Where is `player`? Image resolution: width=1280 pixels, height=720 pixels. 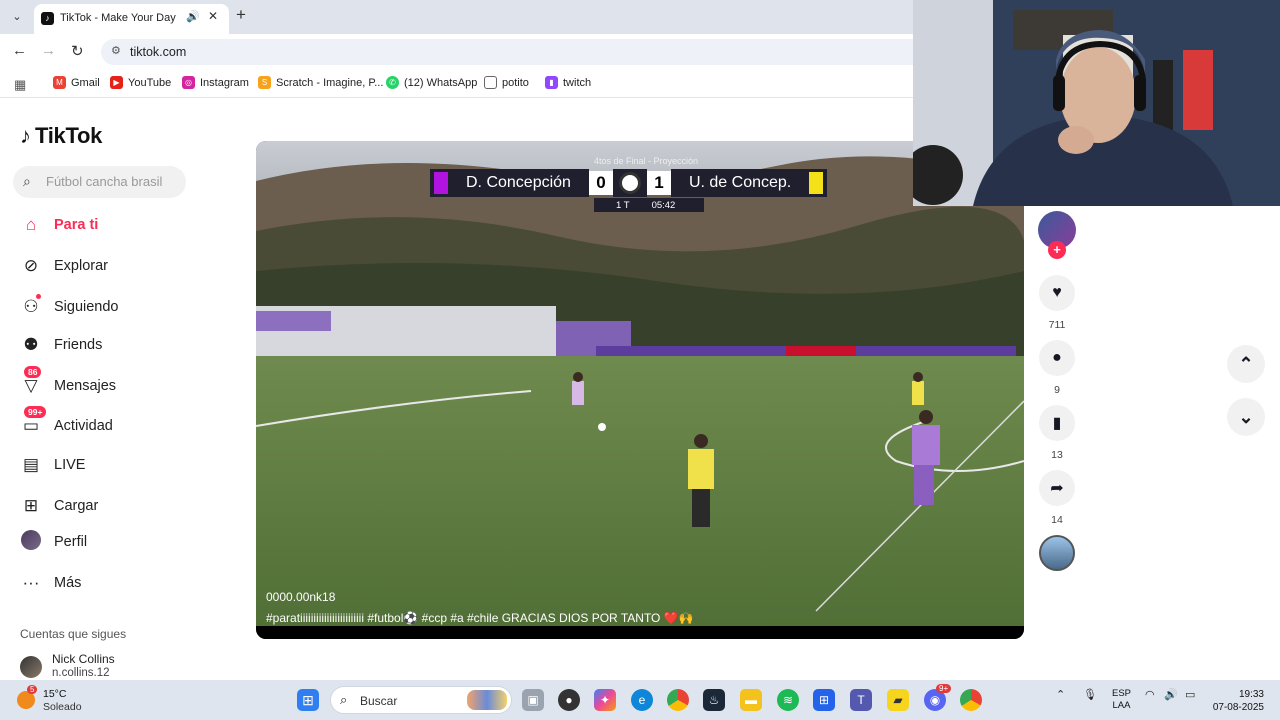 player is located at coordinates (918, 388).